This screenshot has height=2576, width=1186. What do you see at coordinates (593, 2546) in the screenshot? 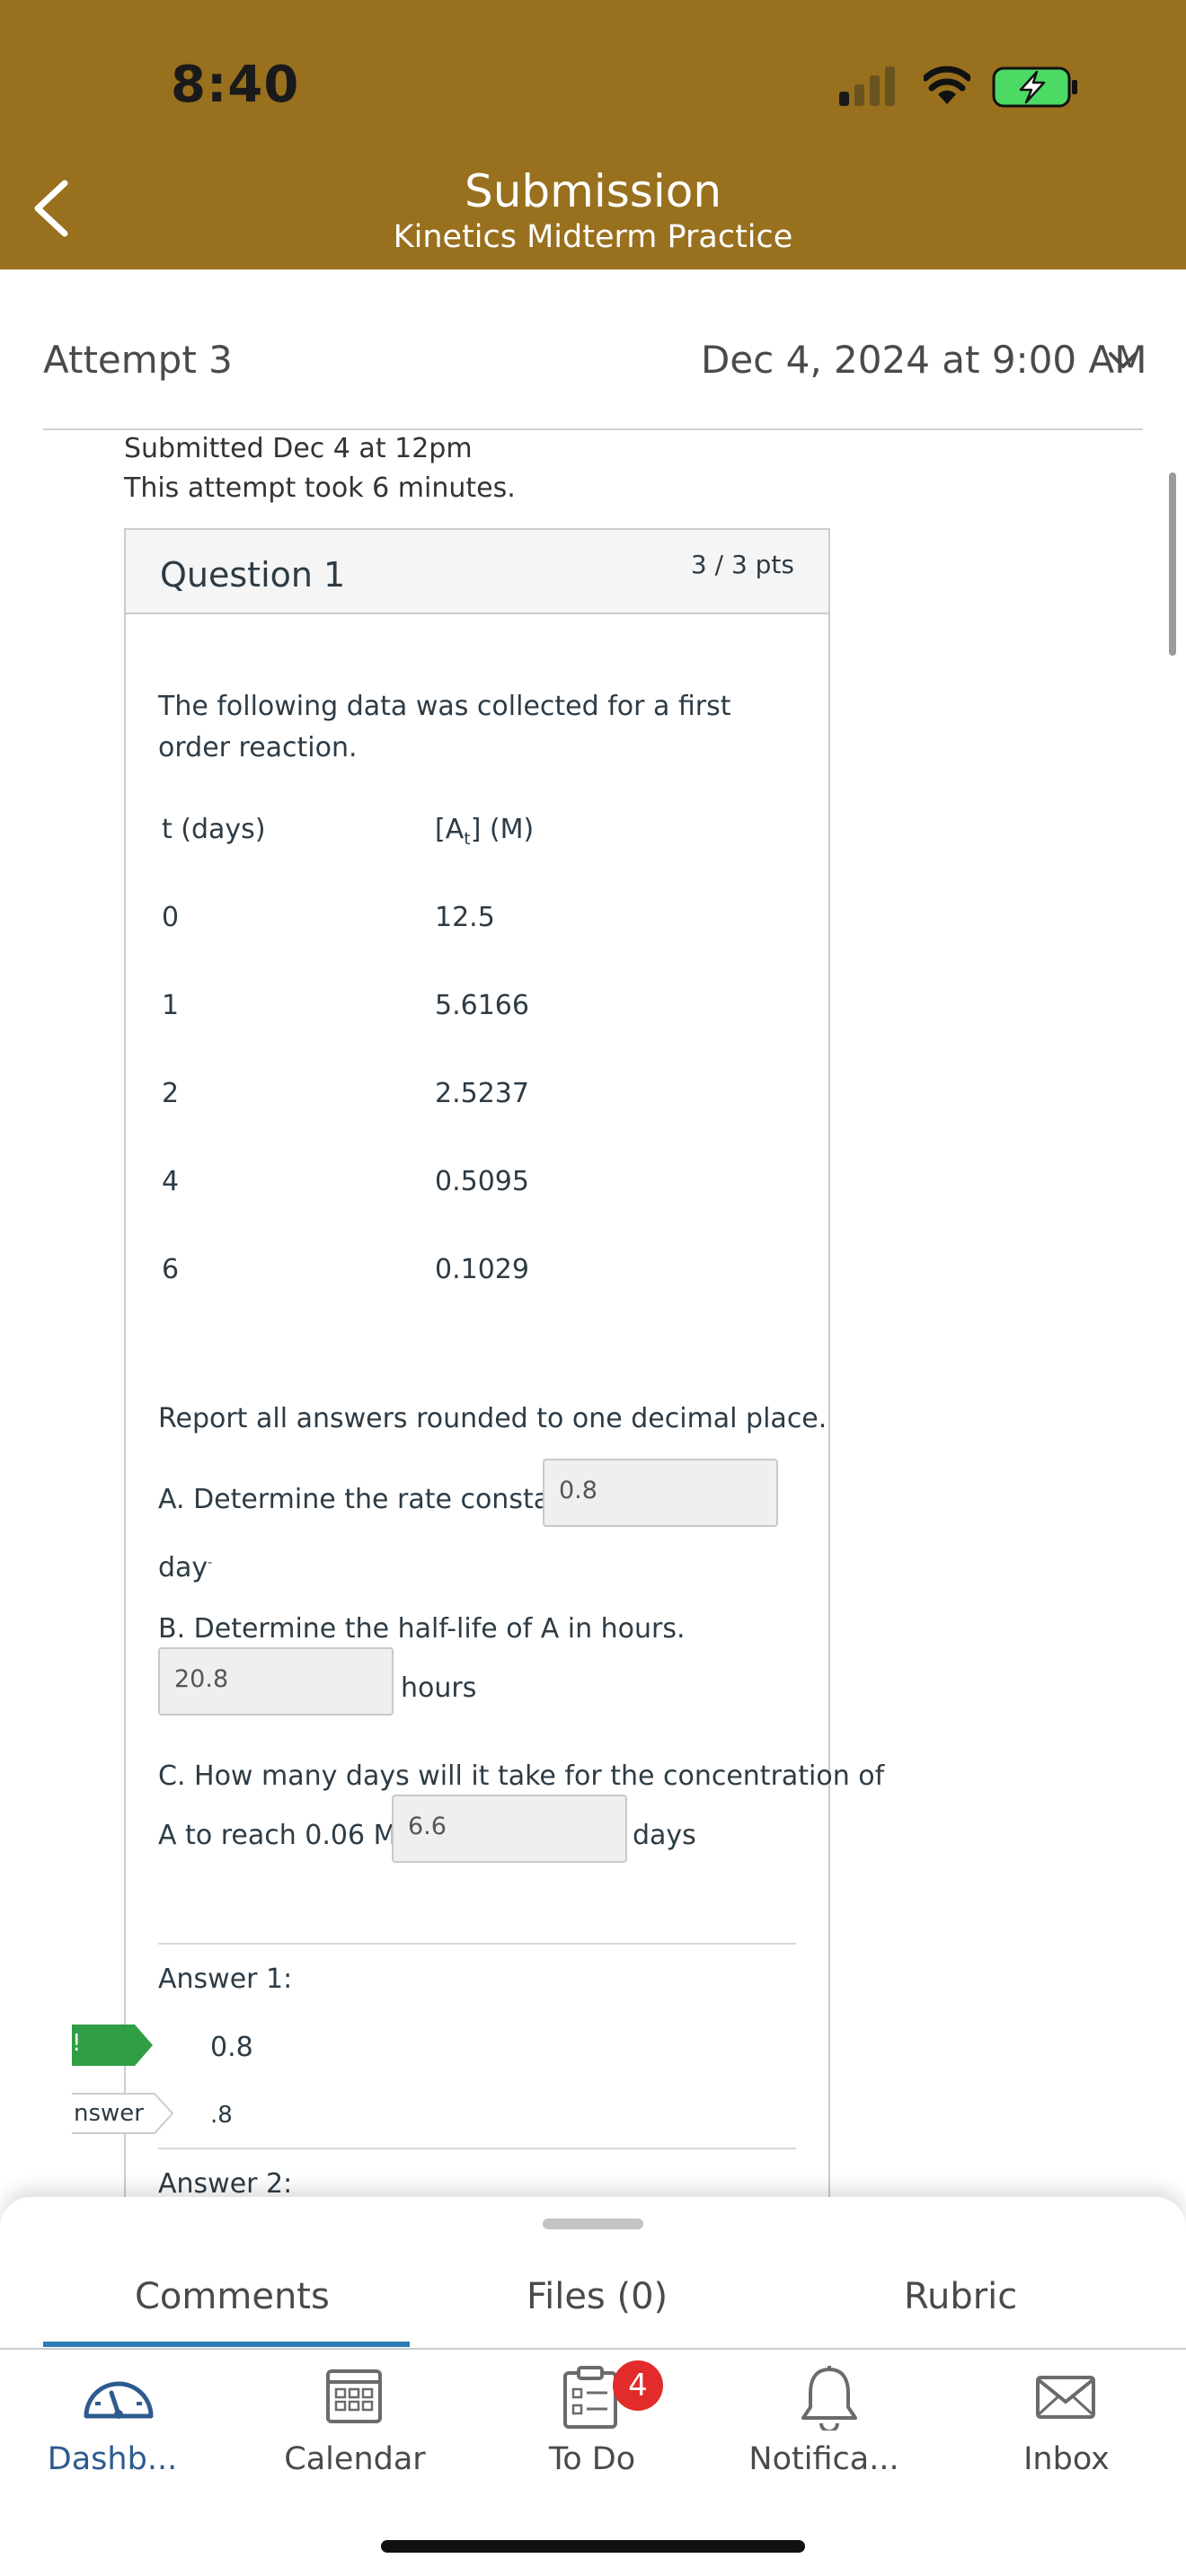
I see `home-indicator` at bounding box center [593, 2546].